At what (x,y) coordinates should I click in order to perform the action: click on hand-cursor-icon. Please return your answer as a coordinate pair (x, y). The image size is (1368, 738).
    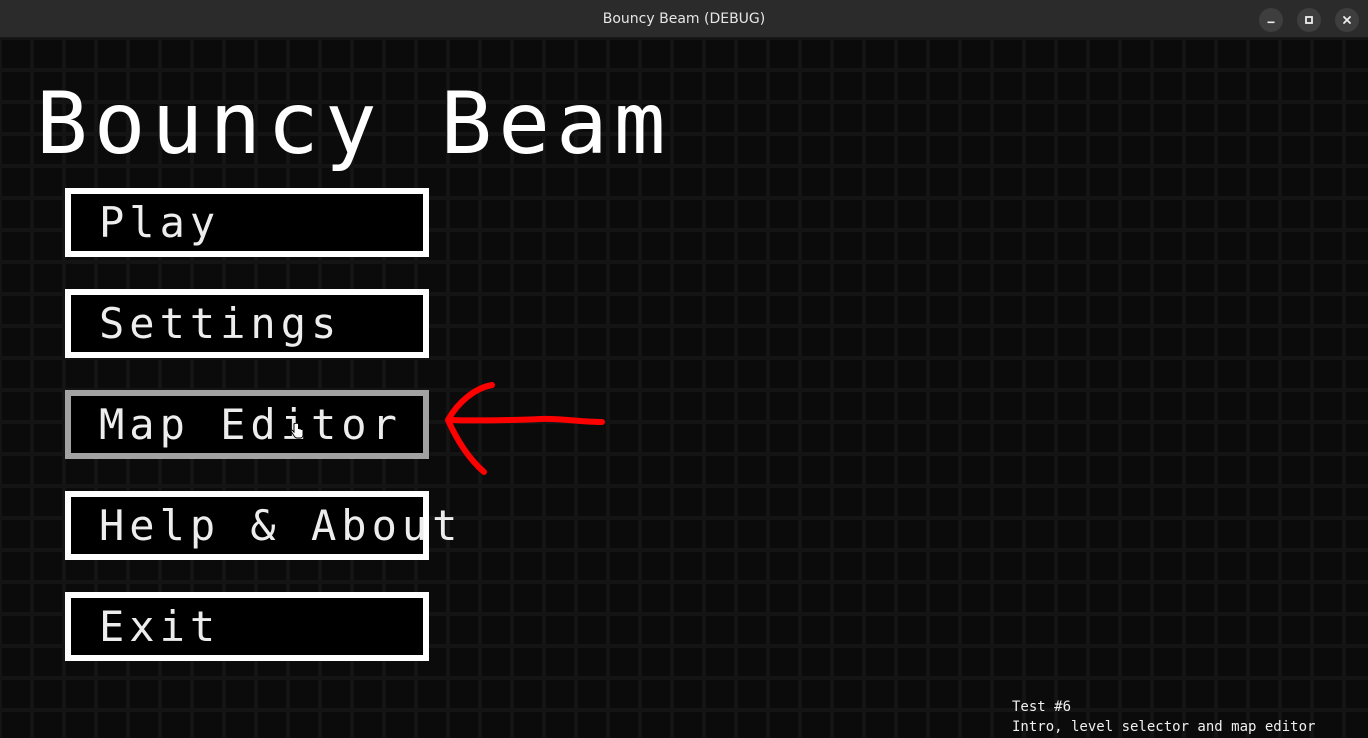
    Looking at the image, I should click on (297, 431).